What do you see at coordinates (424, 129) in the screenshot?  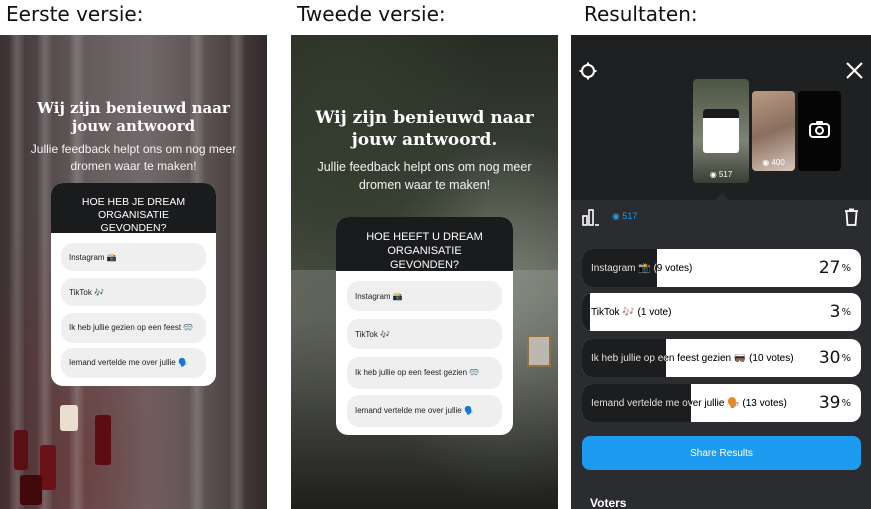 I see `story-title: Wij zijn benieuwd naar jouw antwoord.` at bounding box center [424, 129].